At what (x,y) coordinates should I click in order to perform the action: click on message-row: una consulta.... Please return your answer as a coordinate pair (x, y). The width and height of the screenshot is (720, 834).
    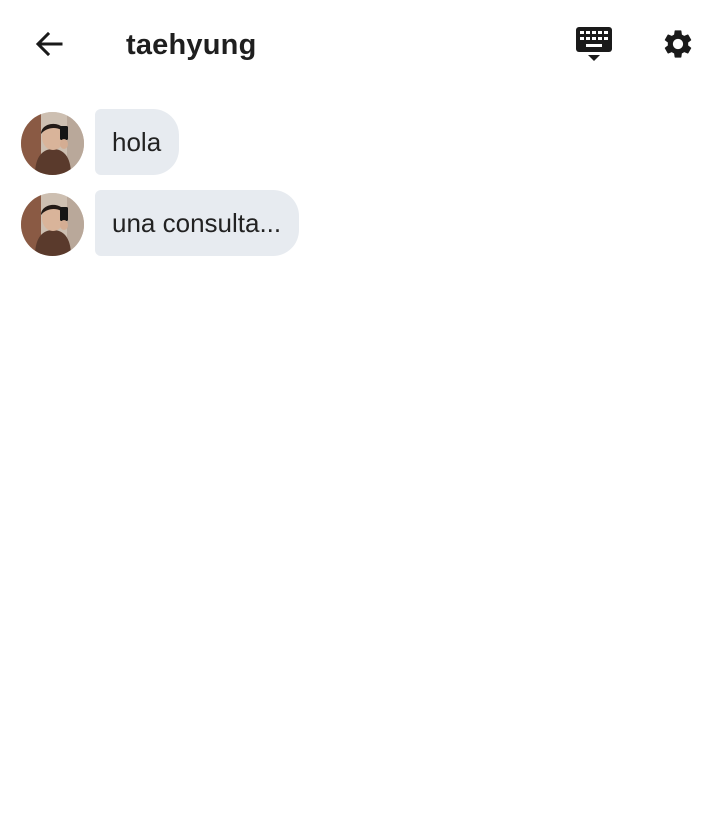
    Looking at the image, I should click on (360, 222).